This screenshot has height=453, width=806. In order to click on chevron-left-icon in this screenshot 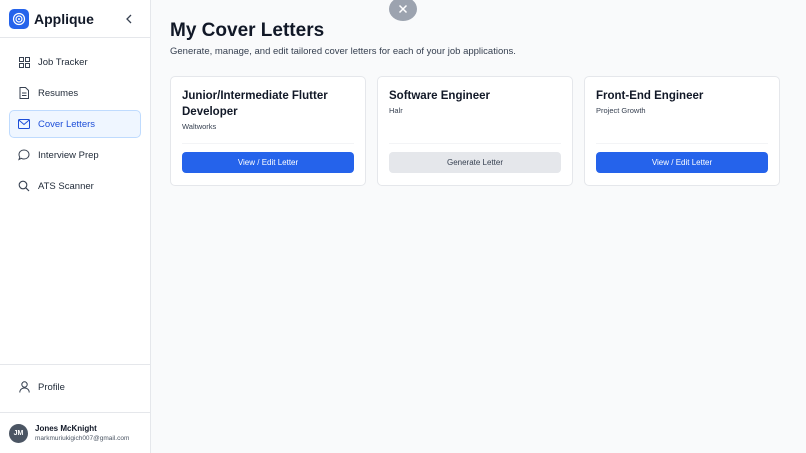, I will do `click(129, 18)`.